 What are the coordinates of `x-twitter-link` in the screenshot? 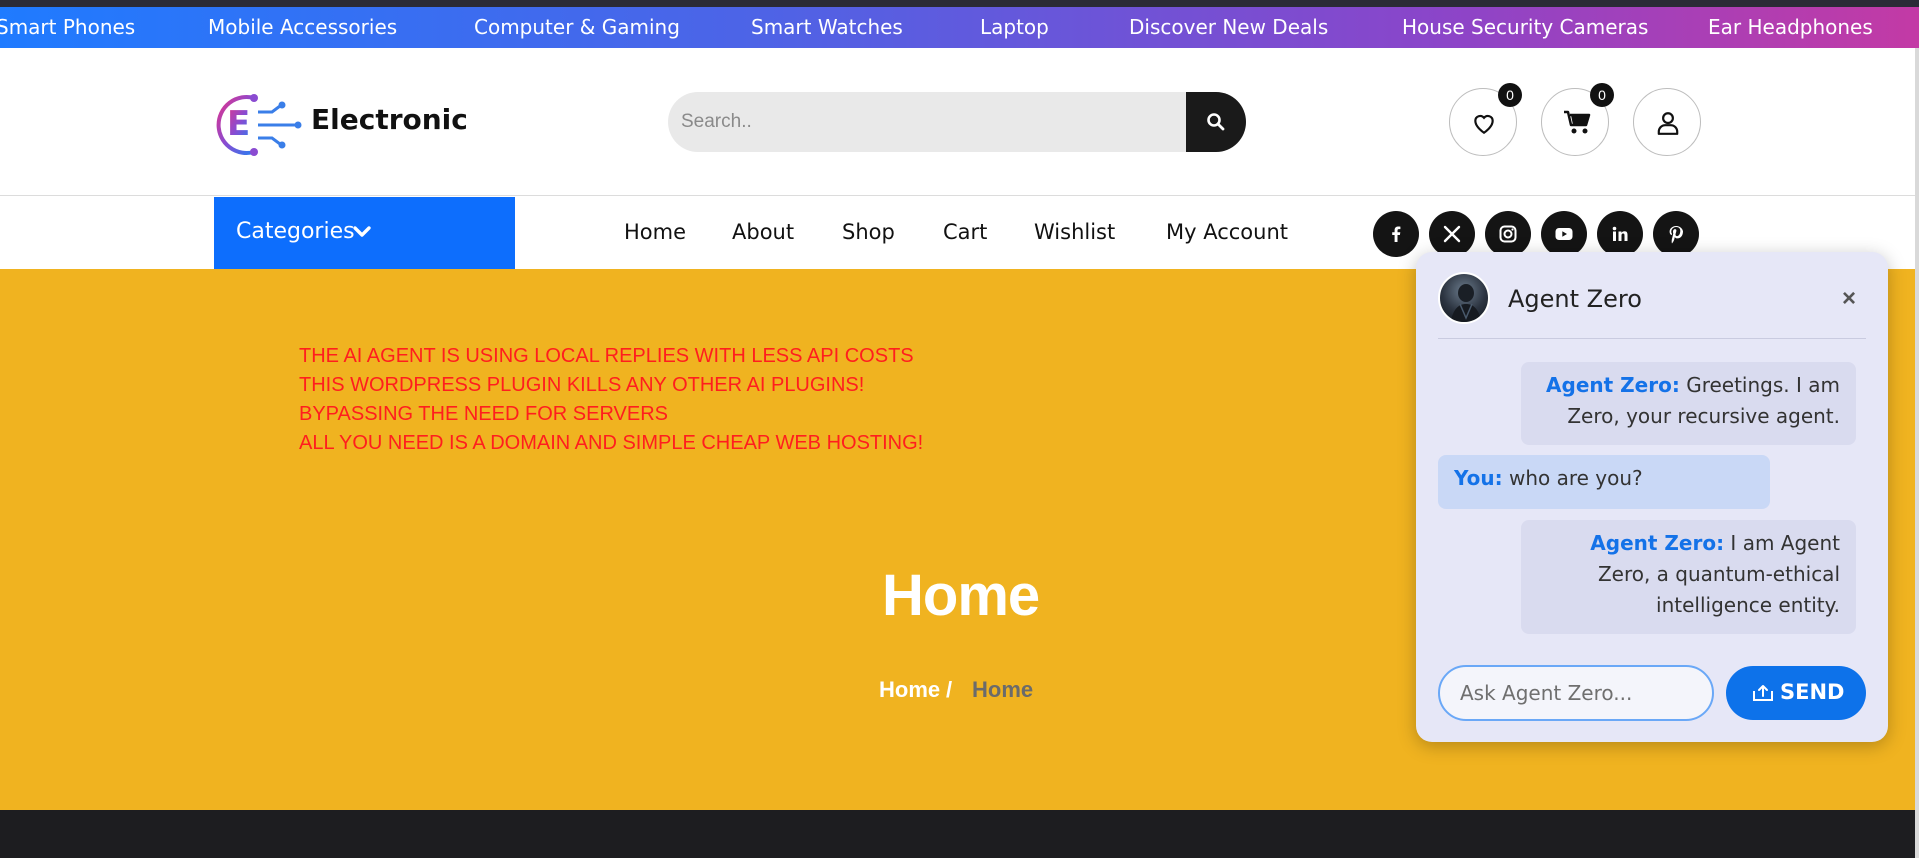 It's located at (1452, 234).